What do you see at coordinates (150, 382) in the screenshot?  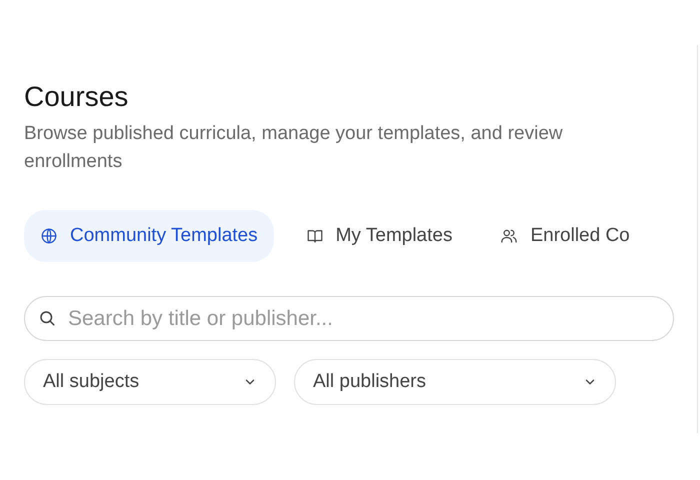 I see `filter-dropdown: All subjects` at bounding box center [150, 382].